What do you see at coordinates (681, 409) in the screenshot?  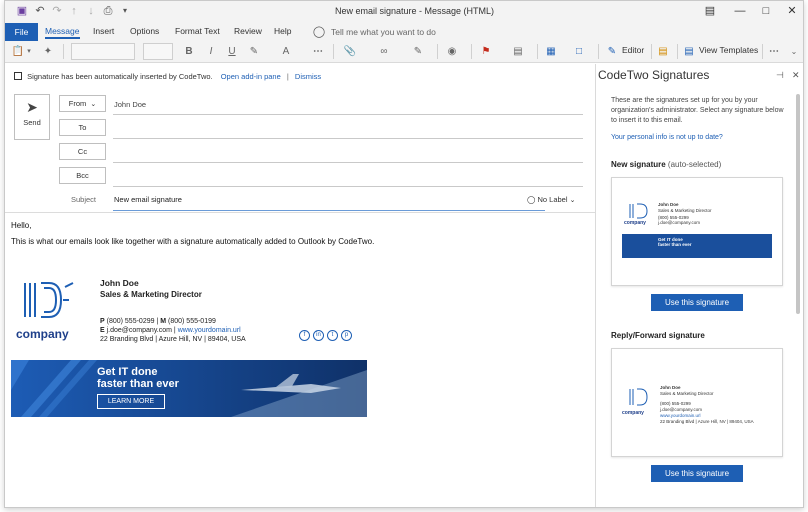 I see `mini-email: j.doe@company.com` at bounding box center [681, 409].